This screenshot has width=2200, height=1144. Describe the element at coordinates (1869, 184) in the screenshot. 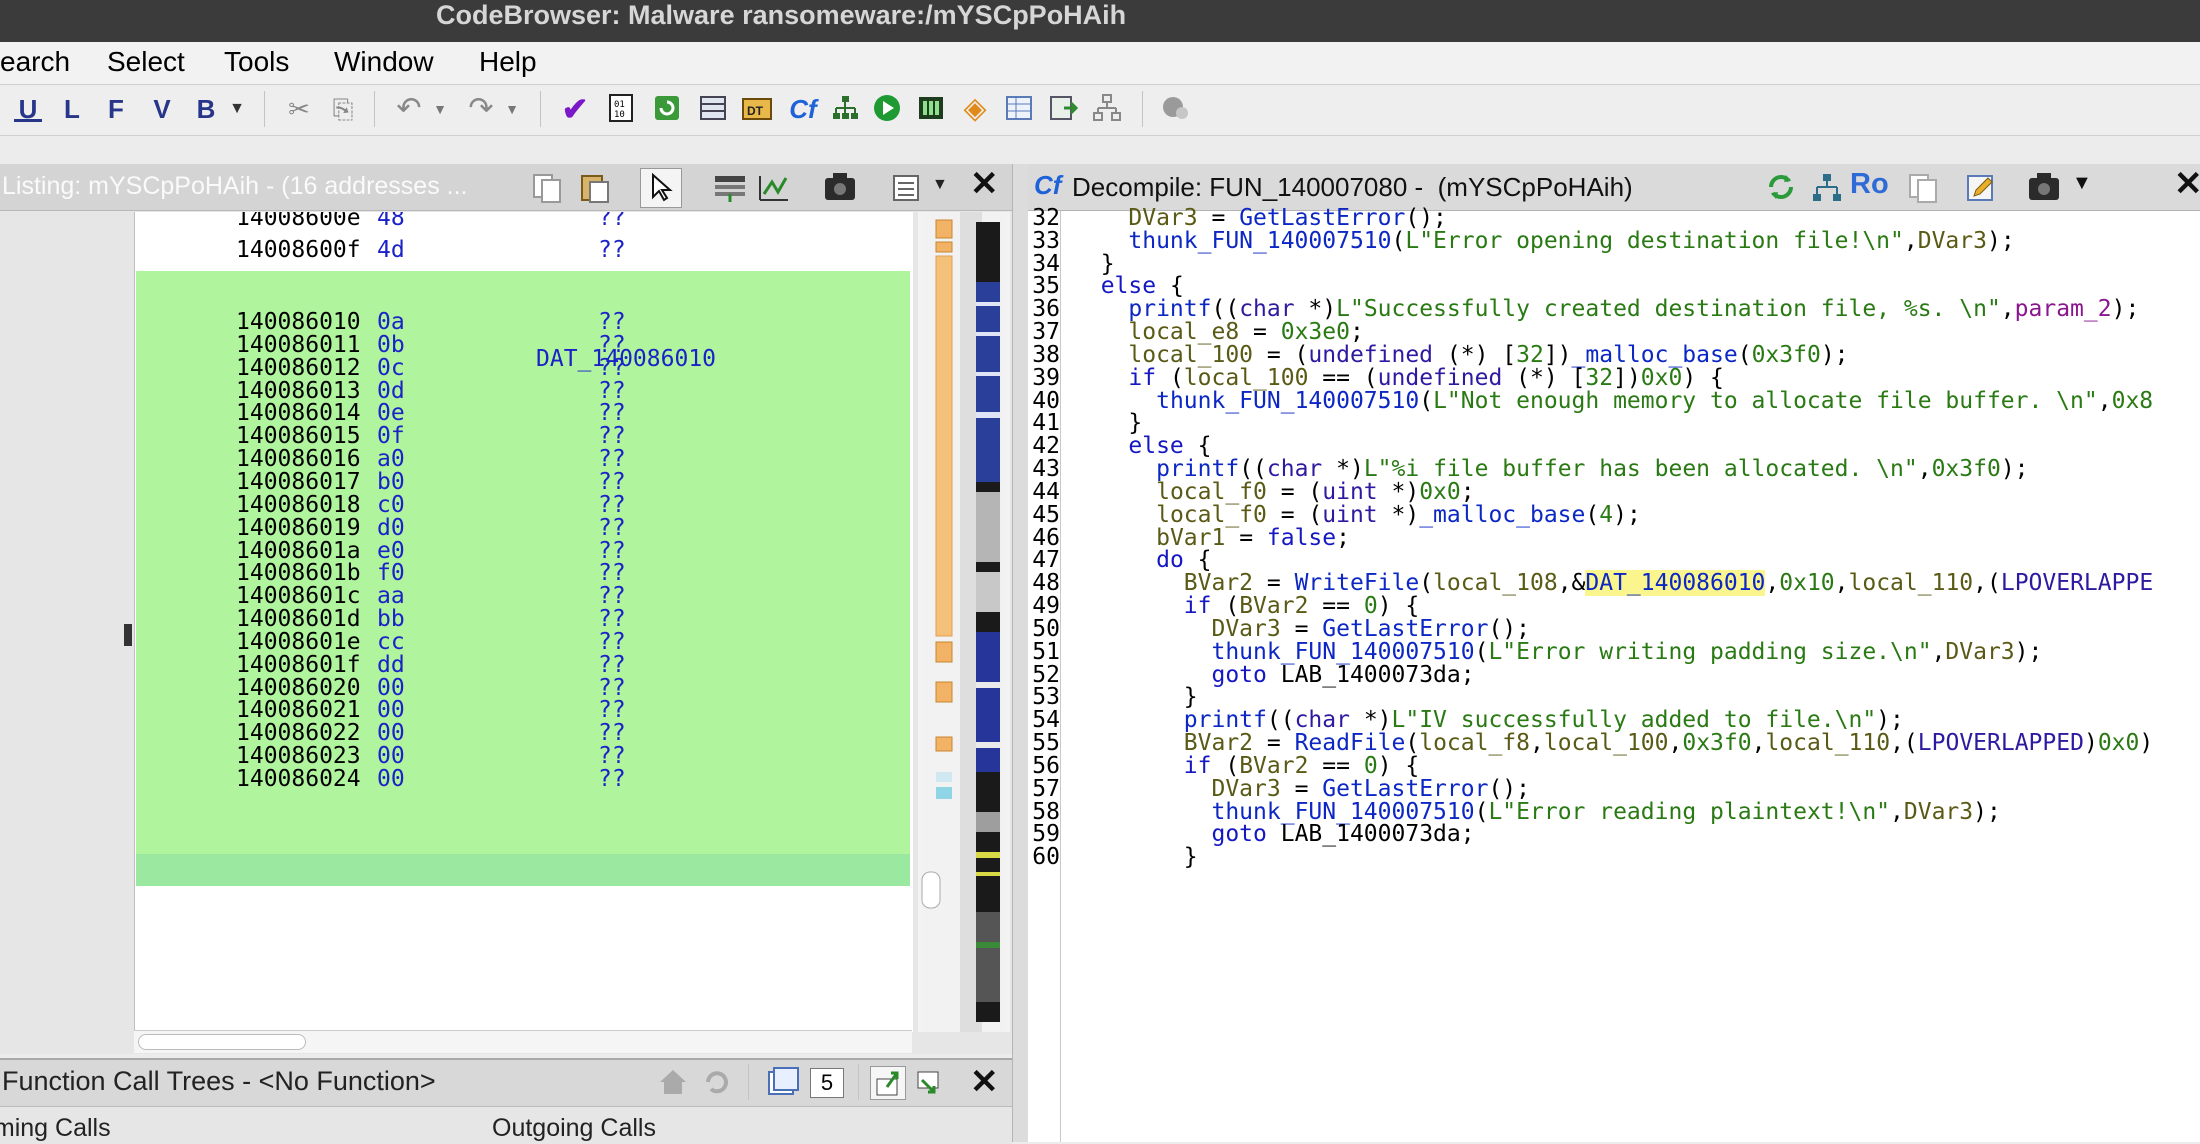

I see `read-only-toggle: Ro` at that location.